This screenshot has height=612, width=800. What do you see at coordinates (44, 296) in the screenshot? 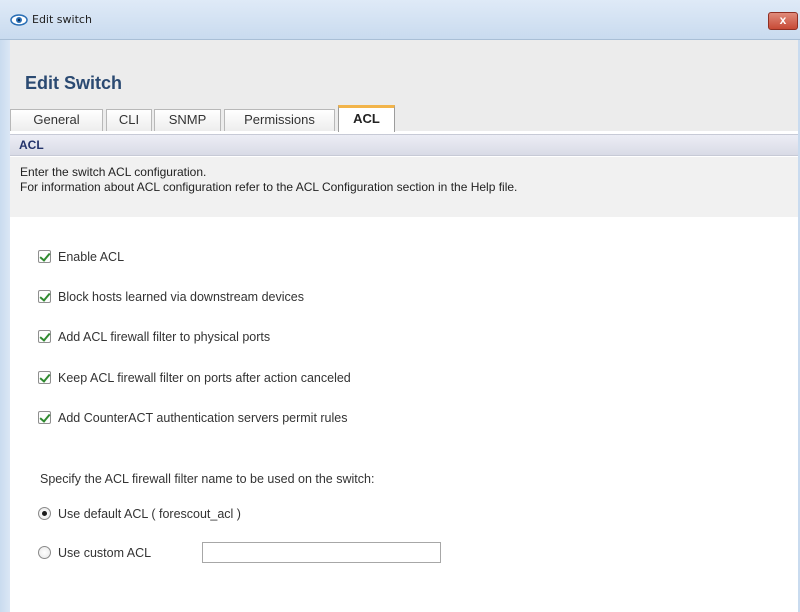
I see `block-hosts-checkbox` at bounding box center [44, 296].